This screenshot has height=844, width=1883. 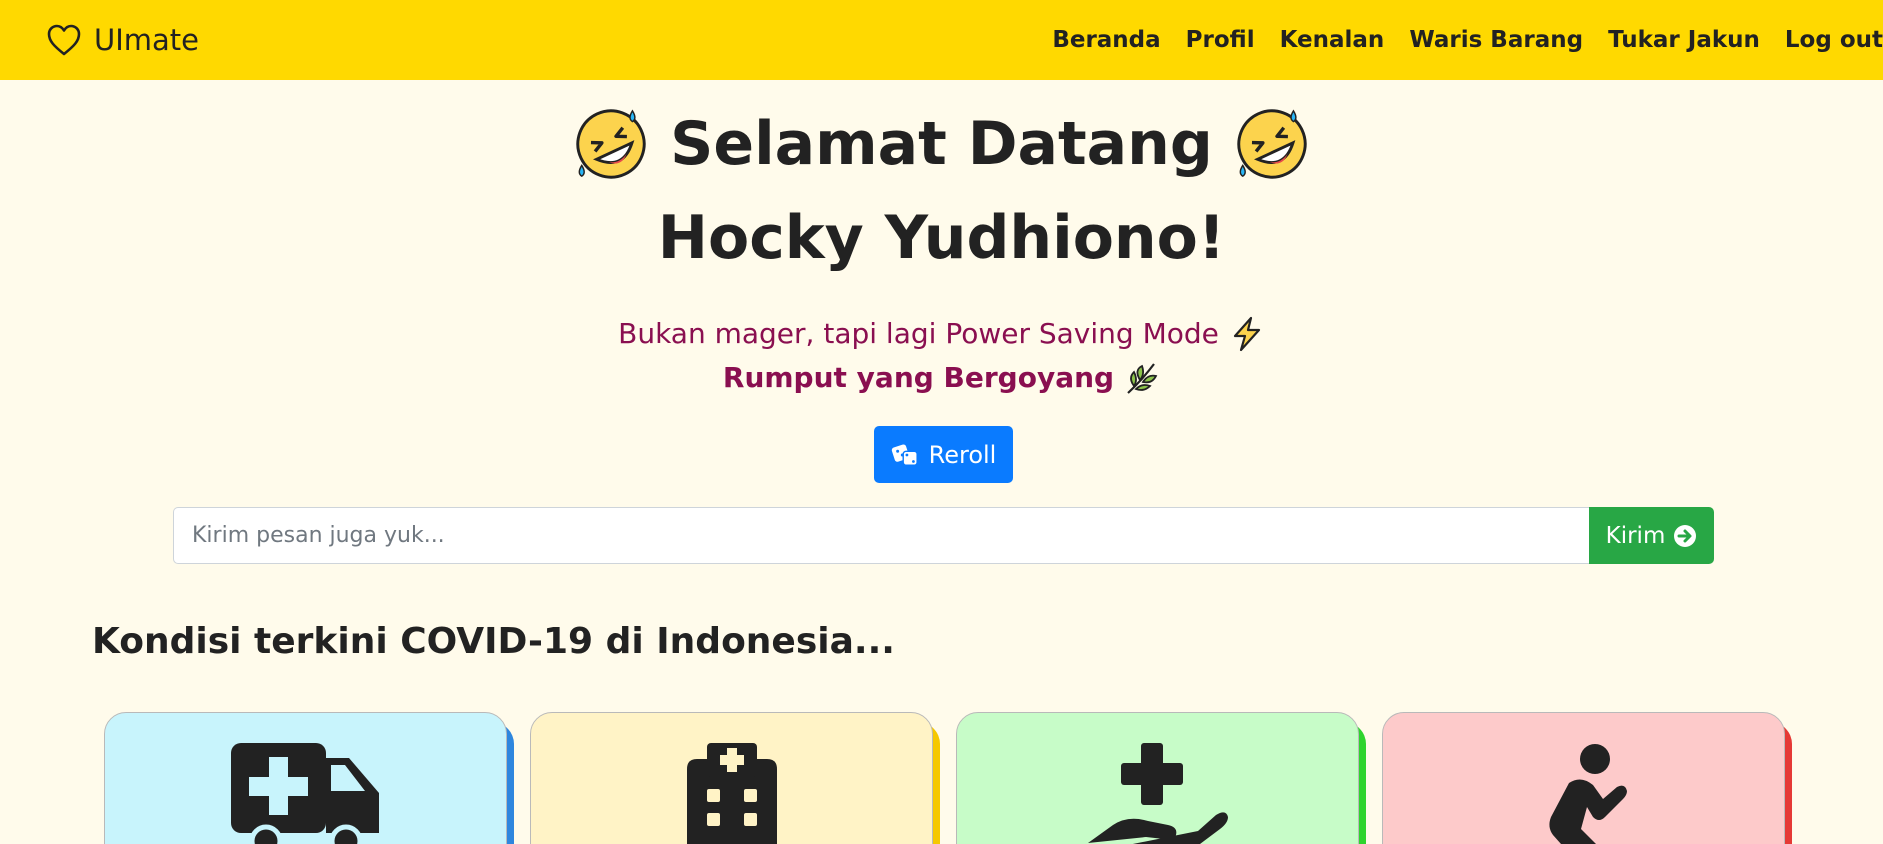 I want to click on nav-link-tukar-jakun: Tukar Jakun, so click(x=1684, y=40).